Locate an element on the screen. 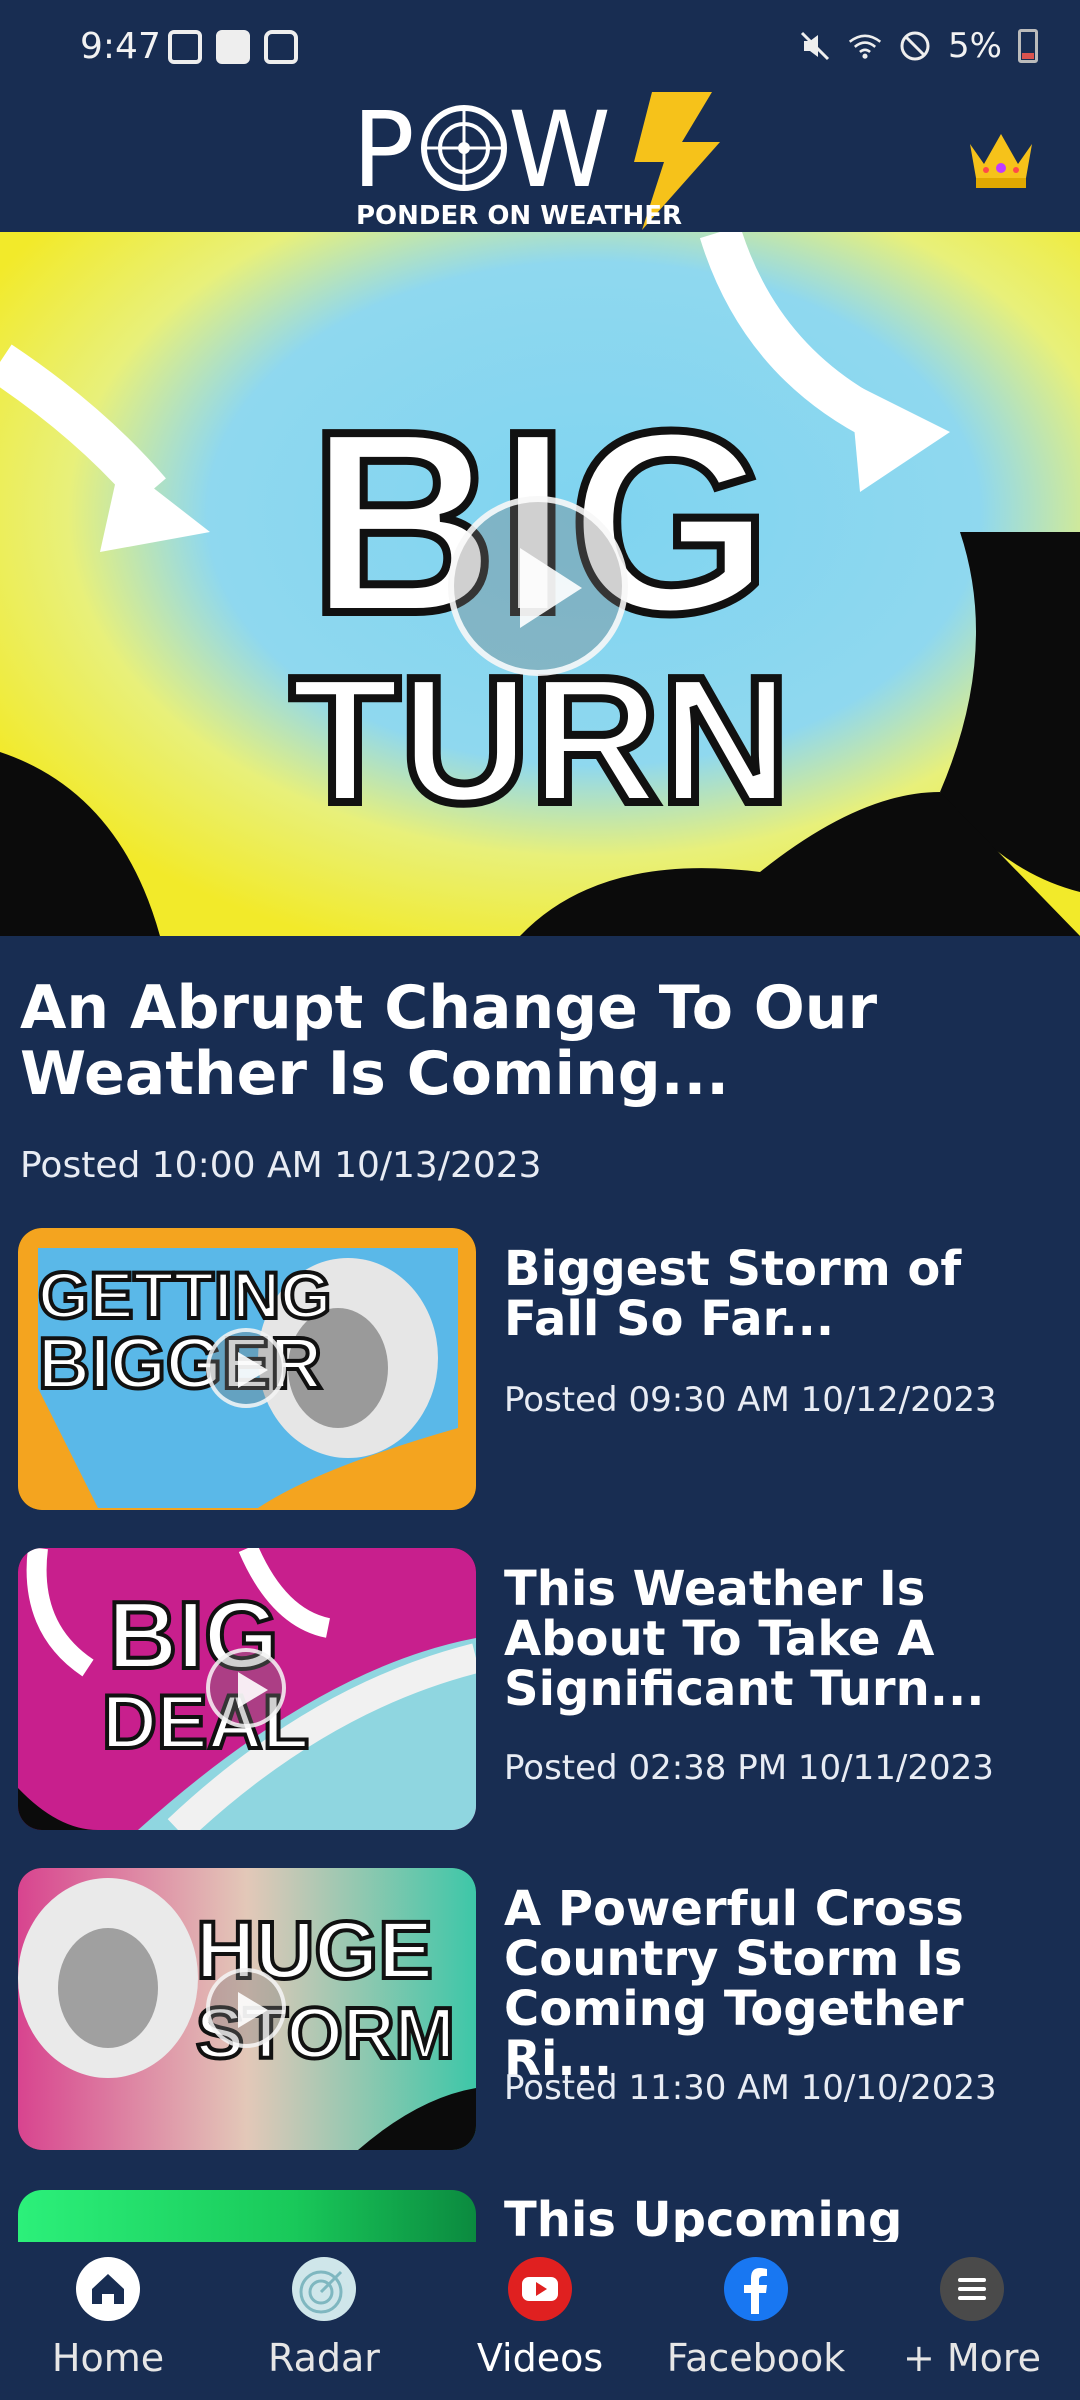 The image size is (1080, 2400). video-thumbnail: HUGE STORM is located at coordinates (247, 2009).